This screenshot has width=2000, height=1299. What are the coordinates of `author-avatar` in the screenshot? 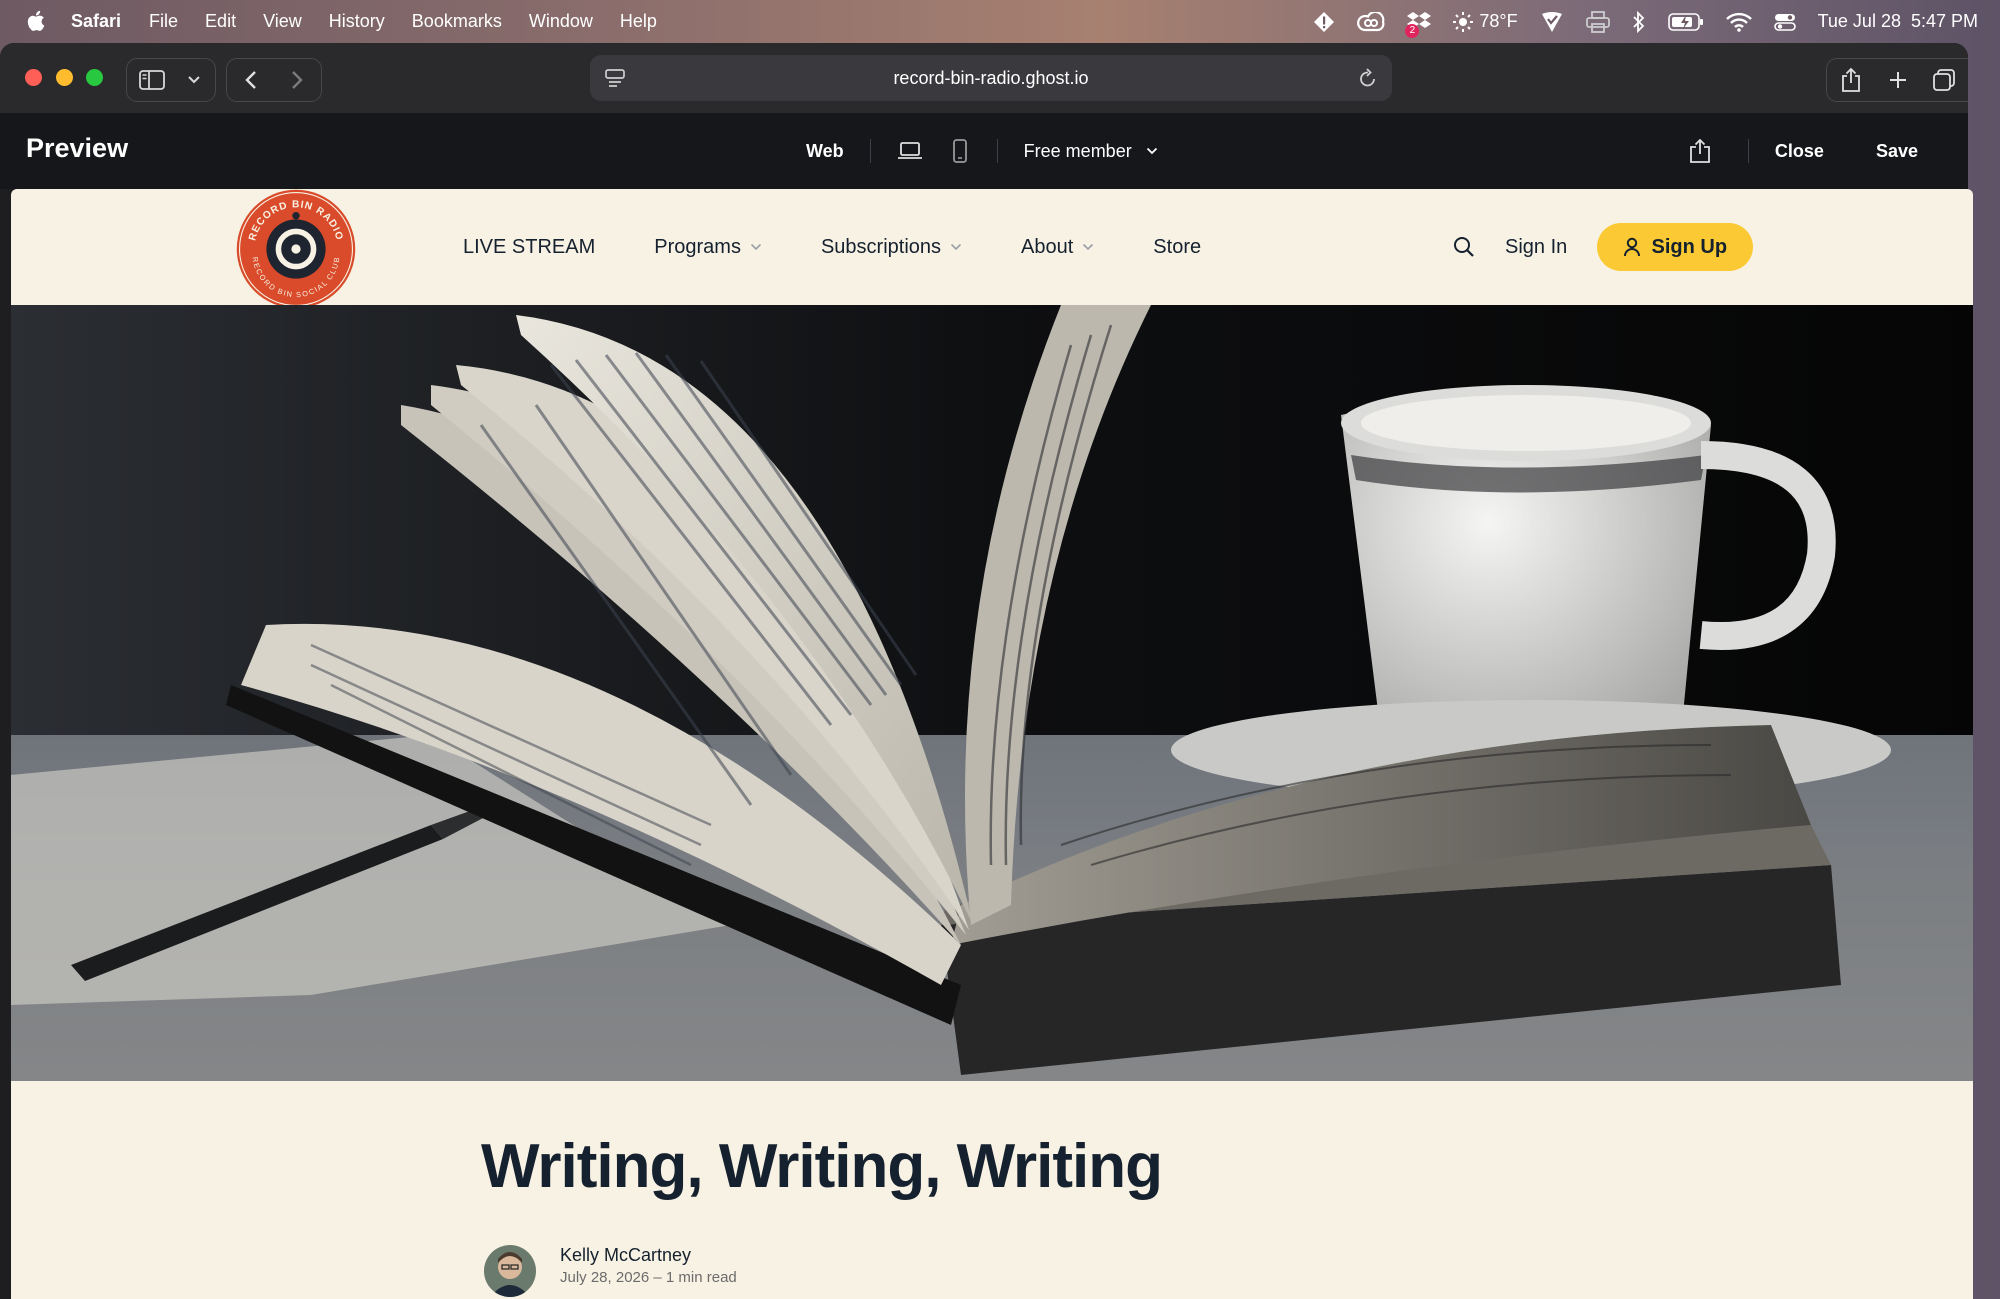 It's located at (510, 1271).